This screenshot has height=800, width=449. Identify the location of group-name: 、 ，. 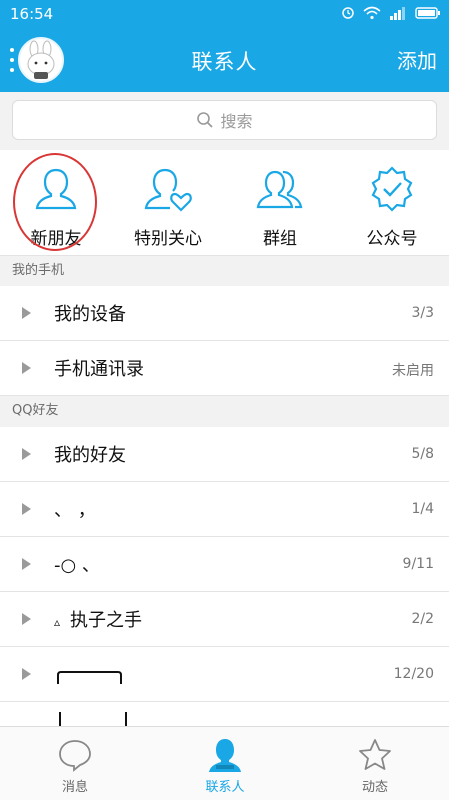
(75, 510).